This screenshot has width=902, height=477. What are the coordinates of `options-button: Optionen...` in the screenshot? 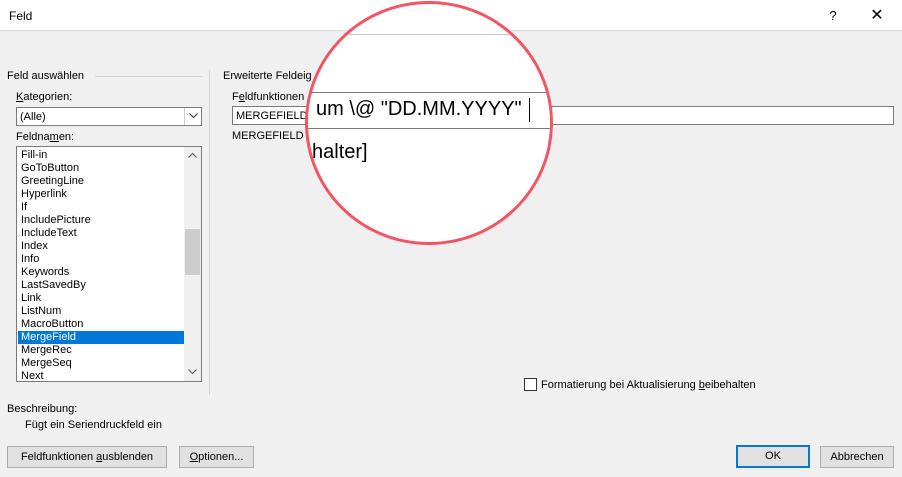 It's located at (216, 457).